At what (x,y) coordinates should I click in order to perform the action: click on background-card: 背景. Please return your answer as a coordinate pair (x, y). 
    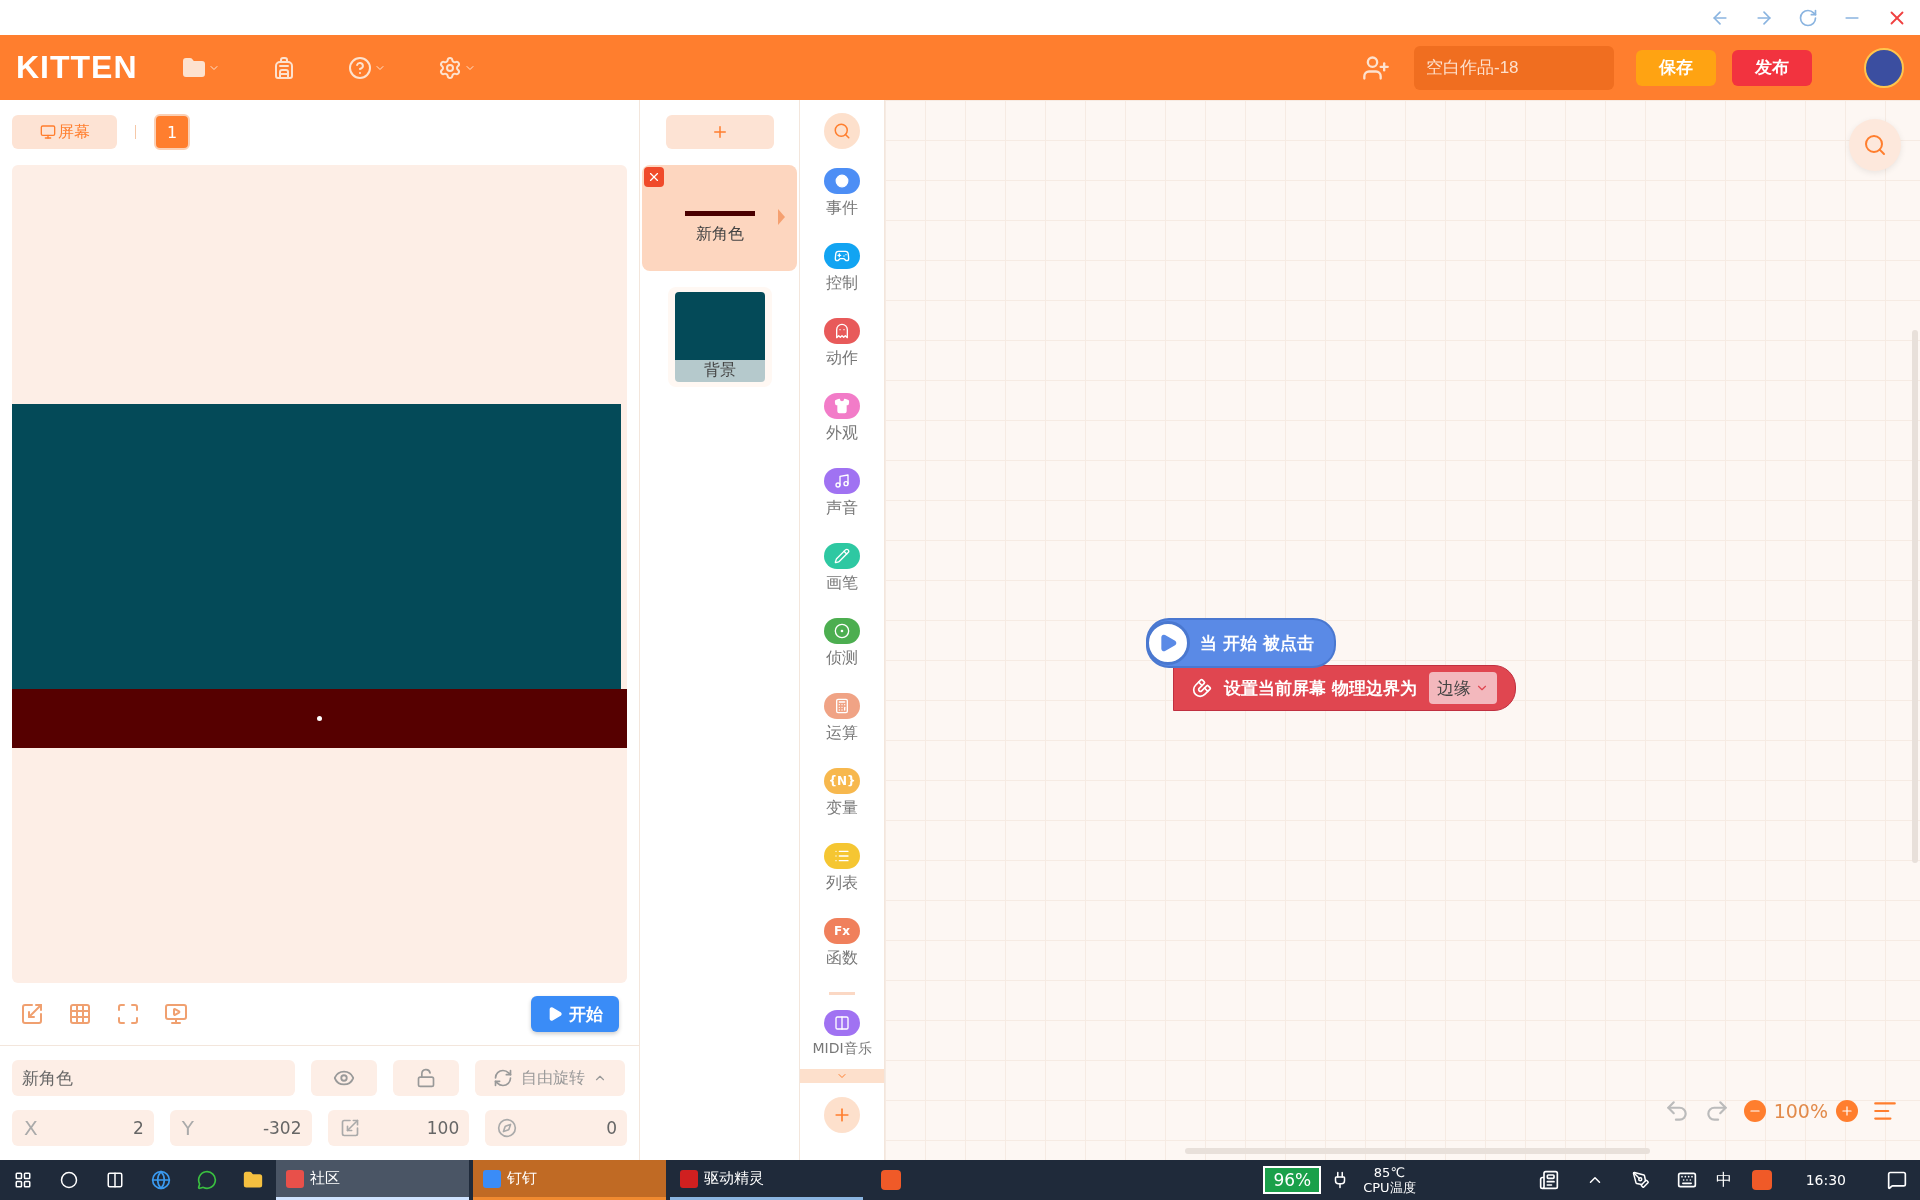
    Looking at the image, I should click on (719, 337).